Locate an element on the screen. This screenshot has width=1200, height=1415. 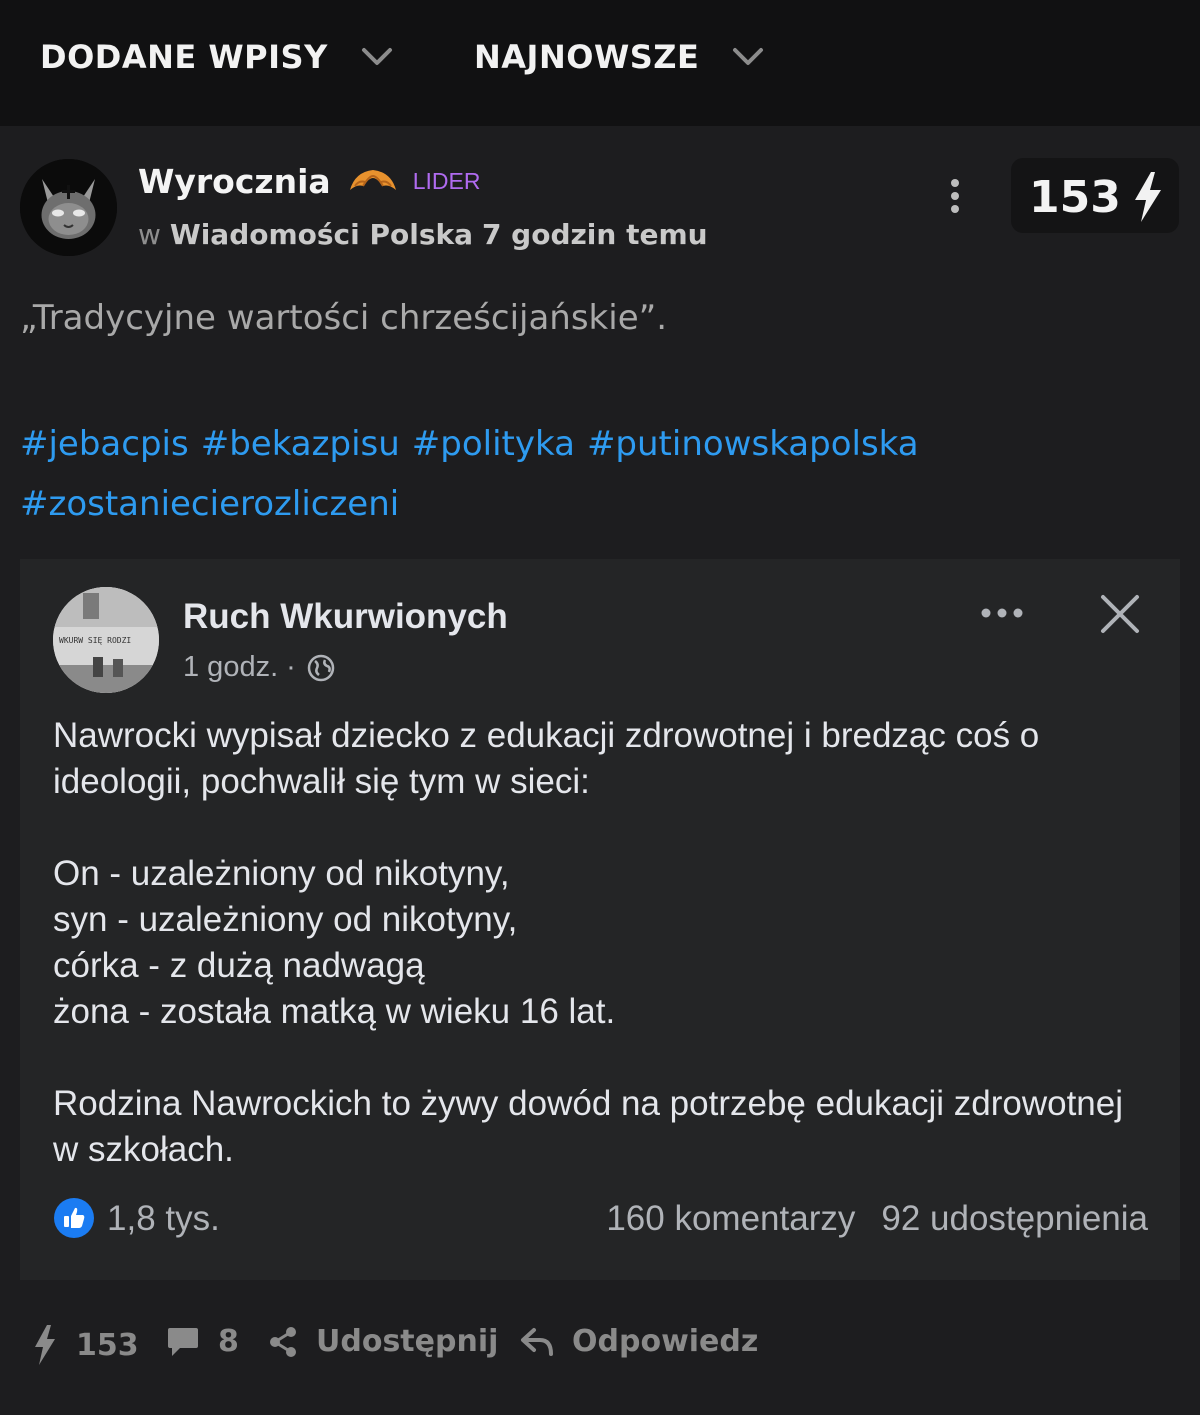
more-options-icon is located at coordinates (955, 196).